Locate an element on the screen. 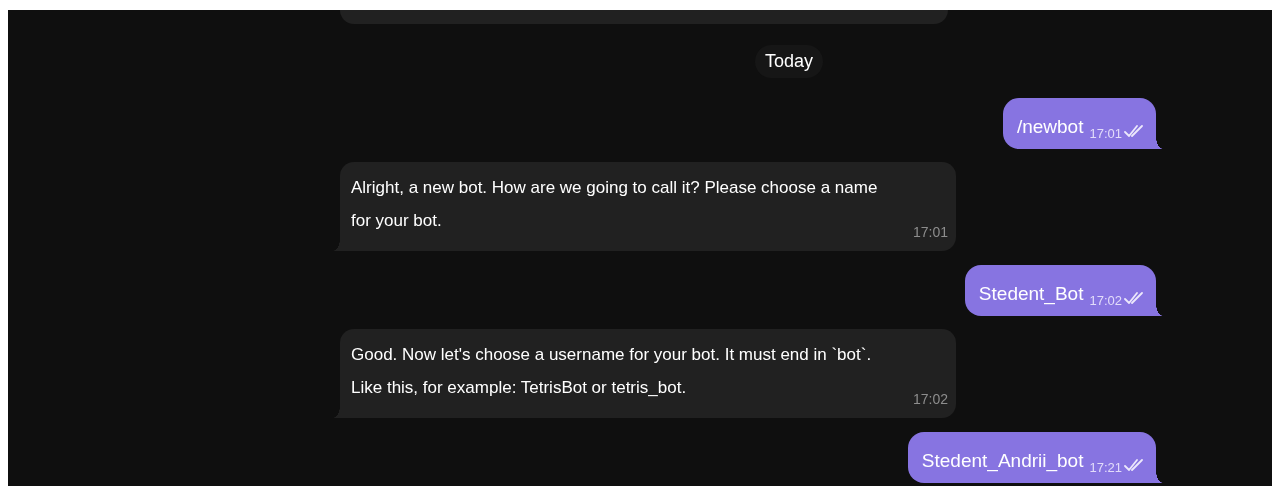 This screenshot has height=486, width=1282. message-text: Good. Now let's choose a username for your bot. It must end in `bot`. Like this, for example: TetrisBot or tetris_bot. is located at coordinates (612, 371).